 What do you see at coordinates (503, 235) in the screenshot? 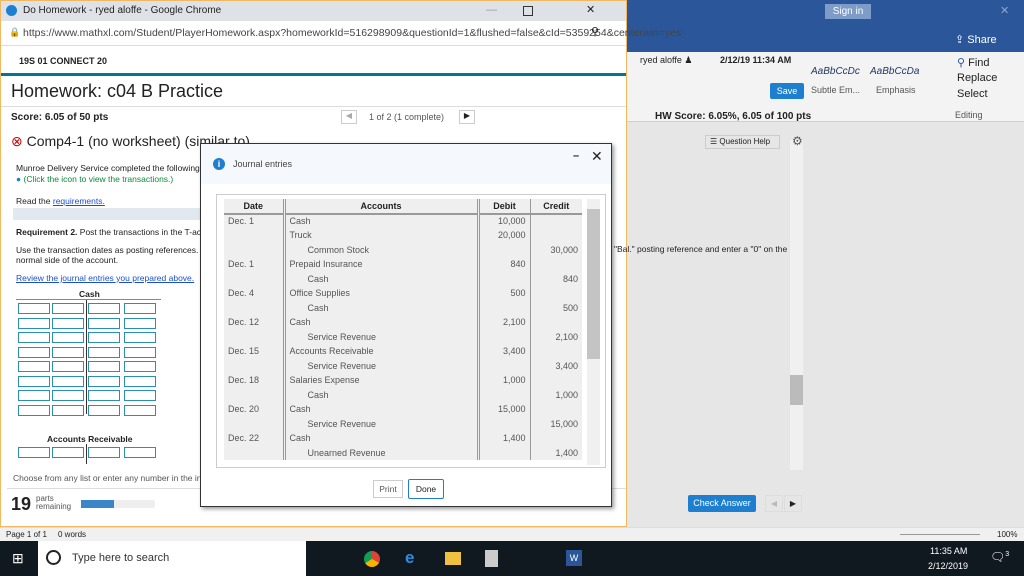
I see `cell-debit: 20,000` at bounding box center [503, 235].